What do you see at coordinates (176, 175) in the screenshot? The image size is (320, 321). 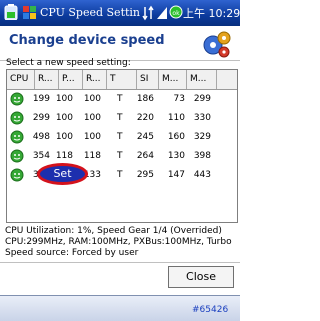 I see `cell-m1: 147` at bounding box center [176, 175].